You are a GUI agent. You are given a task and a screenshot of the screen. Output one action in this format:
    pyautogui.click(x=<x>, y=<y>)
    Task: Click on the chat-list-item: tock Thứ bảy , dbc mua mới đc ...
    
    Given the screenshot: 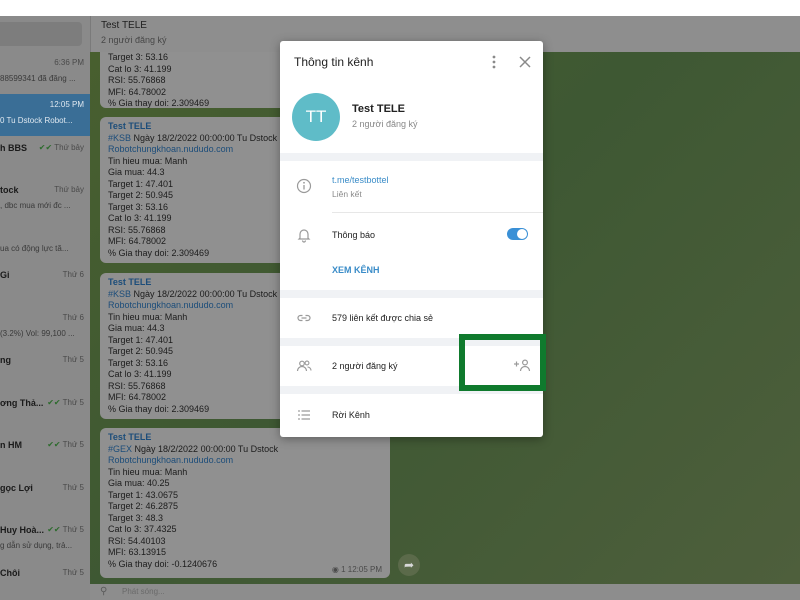 What is the action you would take?
    pyautogui.click(x=45, y=200)
    